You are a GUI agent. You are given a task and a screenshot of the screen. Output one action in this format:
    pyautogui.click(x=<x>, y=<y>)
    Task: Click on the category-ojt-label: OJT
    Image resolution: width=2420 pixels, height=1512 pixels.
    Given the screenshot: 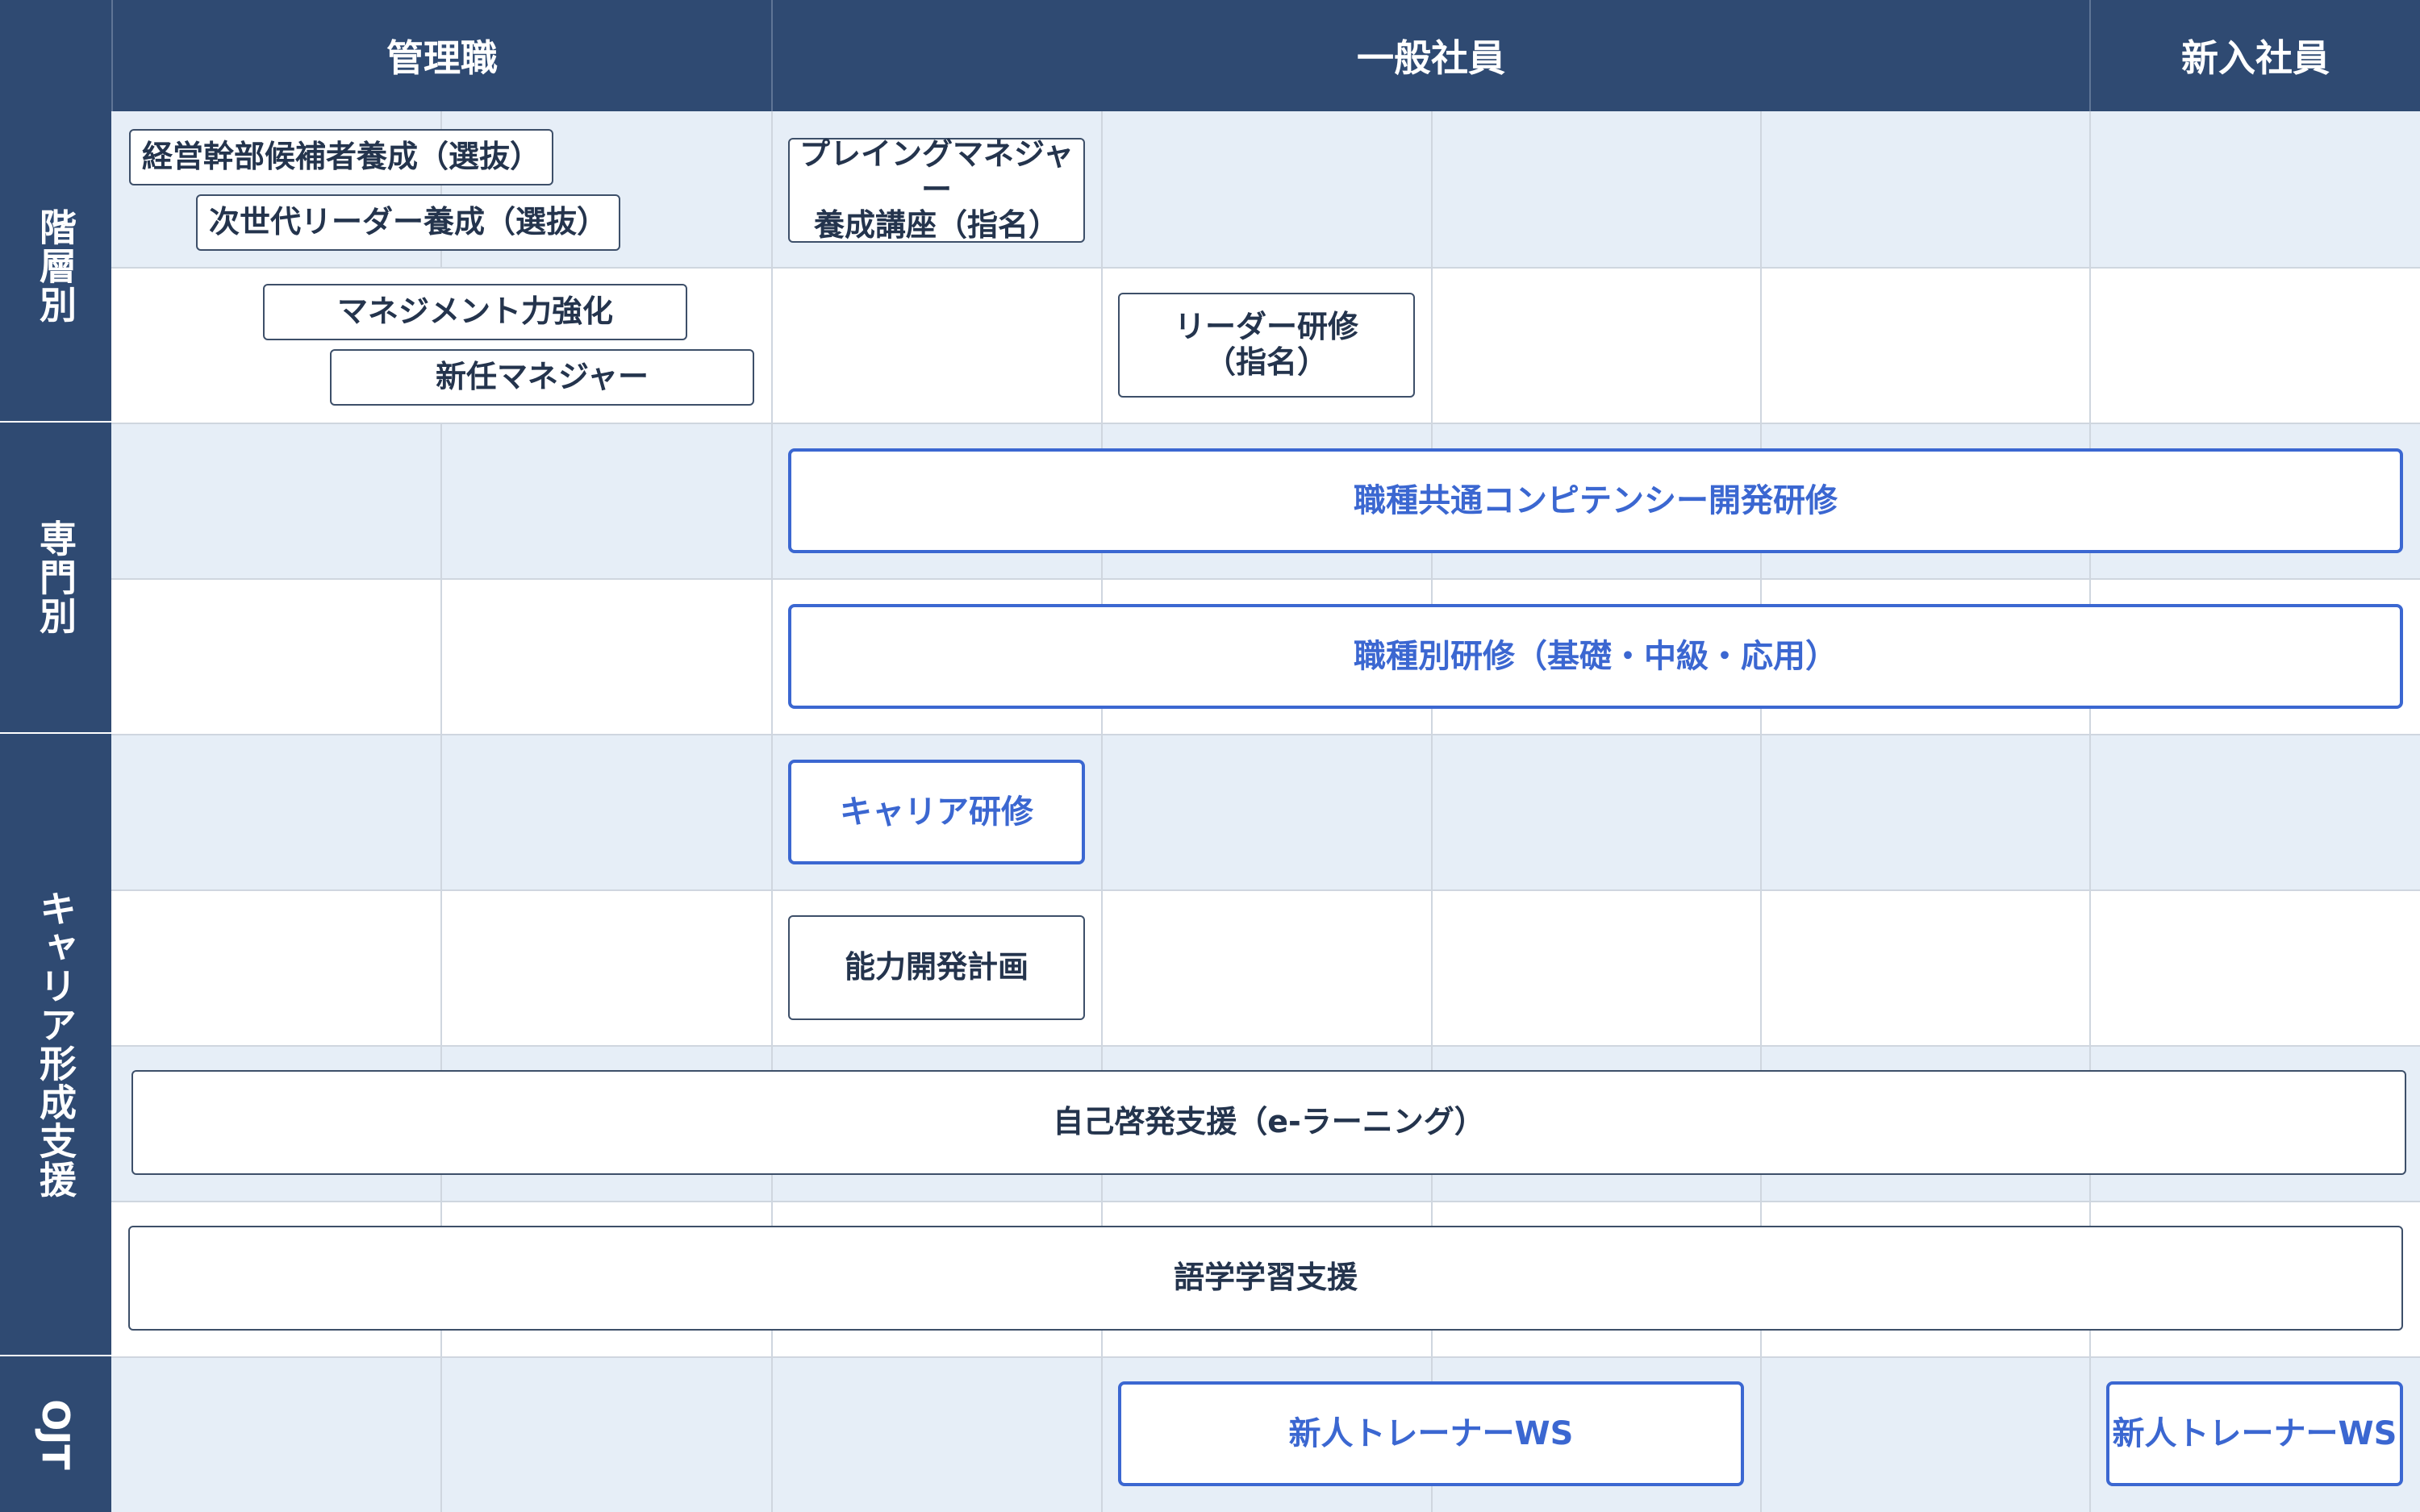 What is the action you would take?
    pyautogui.click(x=55, y=1434)
    